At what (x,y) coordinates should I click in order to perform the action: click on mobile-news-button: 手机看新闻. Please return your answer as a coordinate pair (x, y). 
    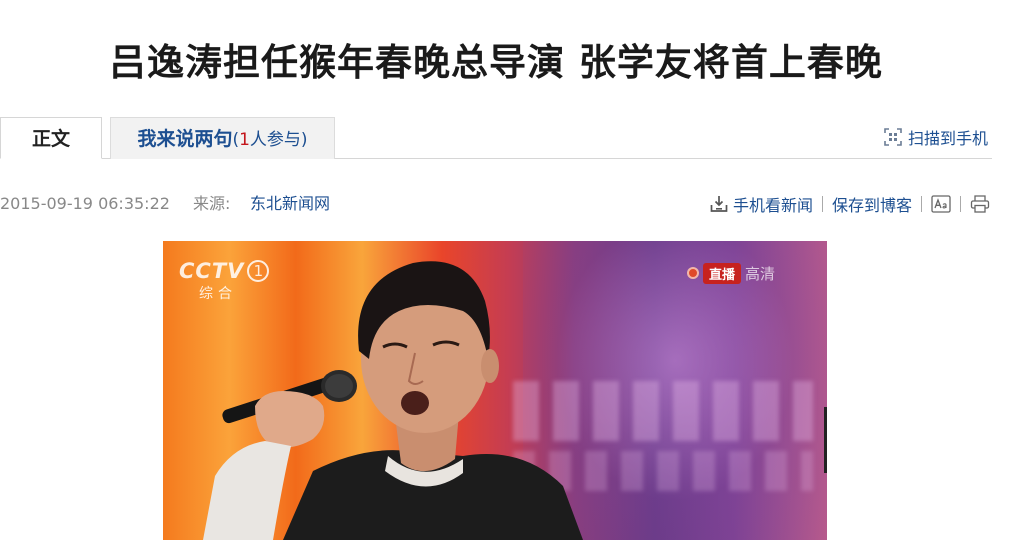
    Looking at the image, I should click on (761, 204).